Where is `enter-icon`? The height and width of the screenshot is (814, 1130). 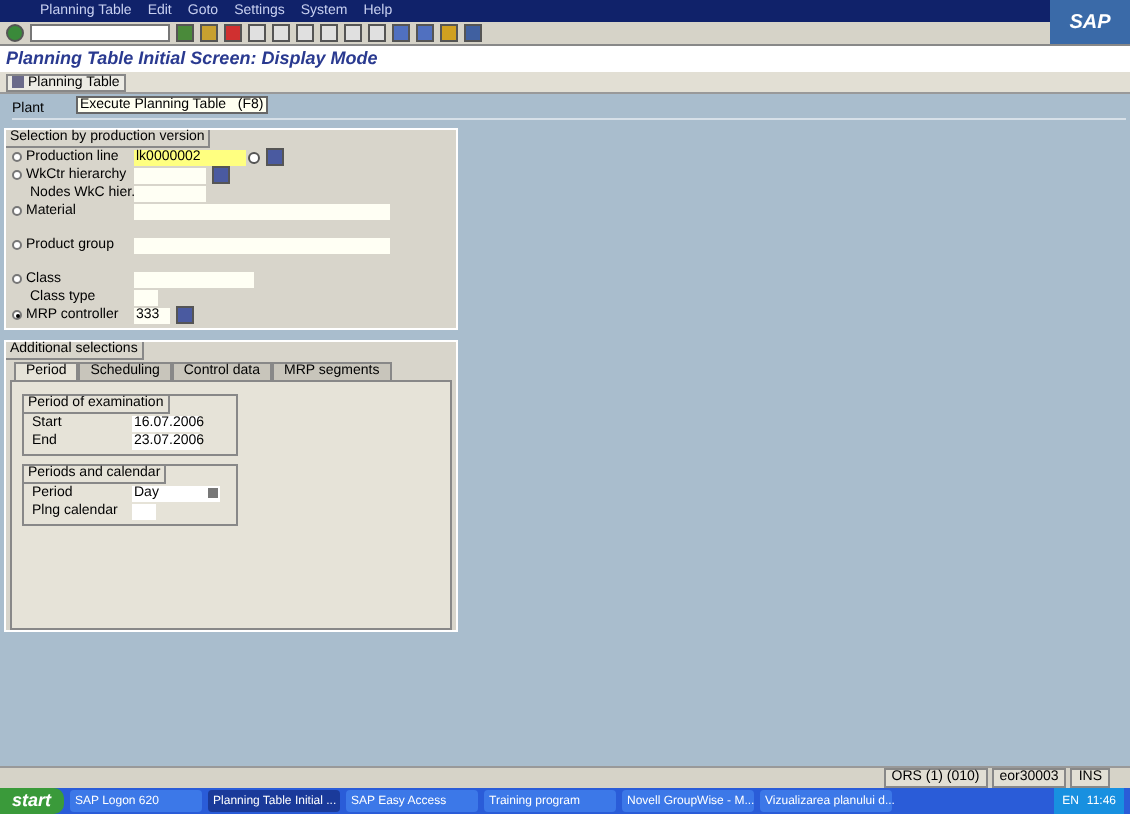
enter-icon is located at coordinates (15, 33).